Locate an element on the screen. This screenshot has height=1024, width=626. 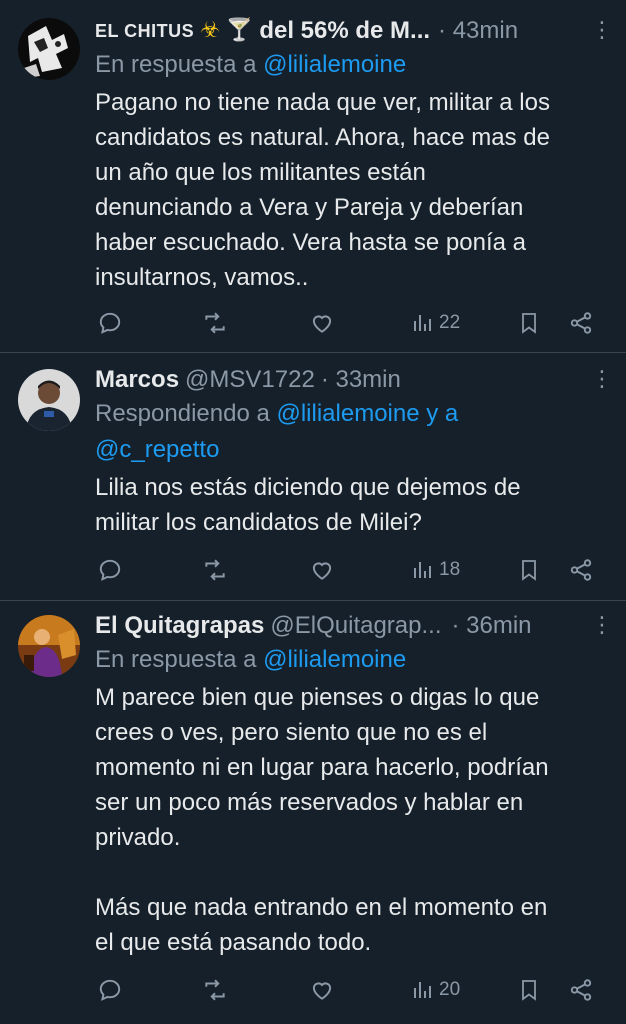
biohazard-emoji: ☣ is located at coordinates (210, 30).